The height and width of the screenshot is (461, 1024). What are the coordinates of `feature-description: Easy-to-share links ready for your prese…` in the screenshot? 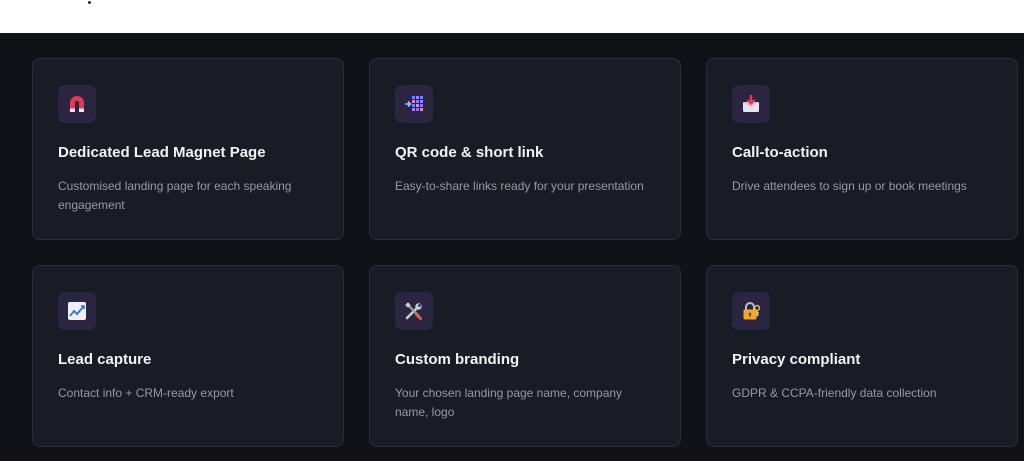 It's located at (519, 186).